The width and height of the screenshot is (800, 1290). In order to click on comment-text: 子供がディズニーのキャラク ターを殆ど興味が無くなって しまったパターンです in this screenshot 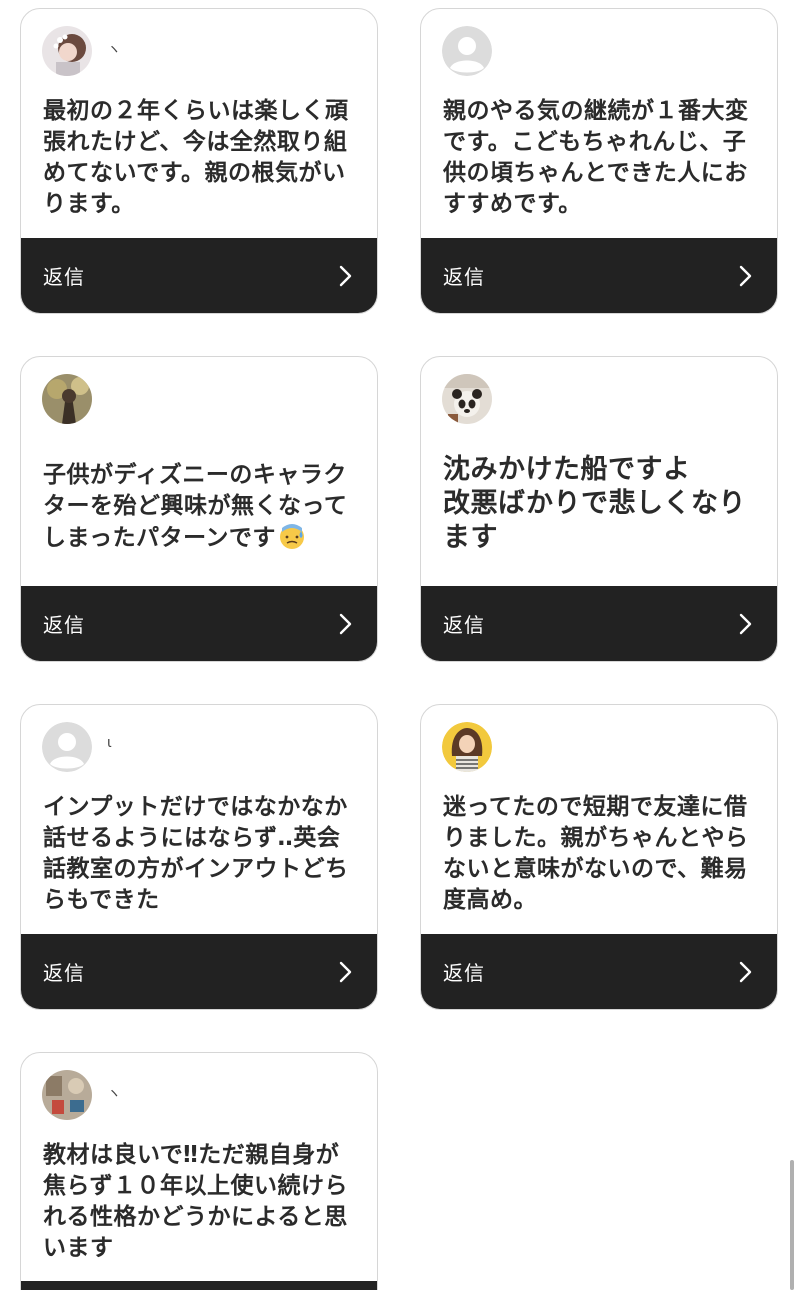, I will do `click(201, 507)`.